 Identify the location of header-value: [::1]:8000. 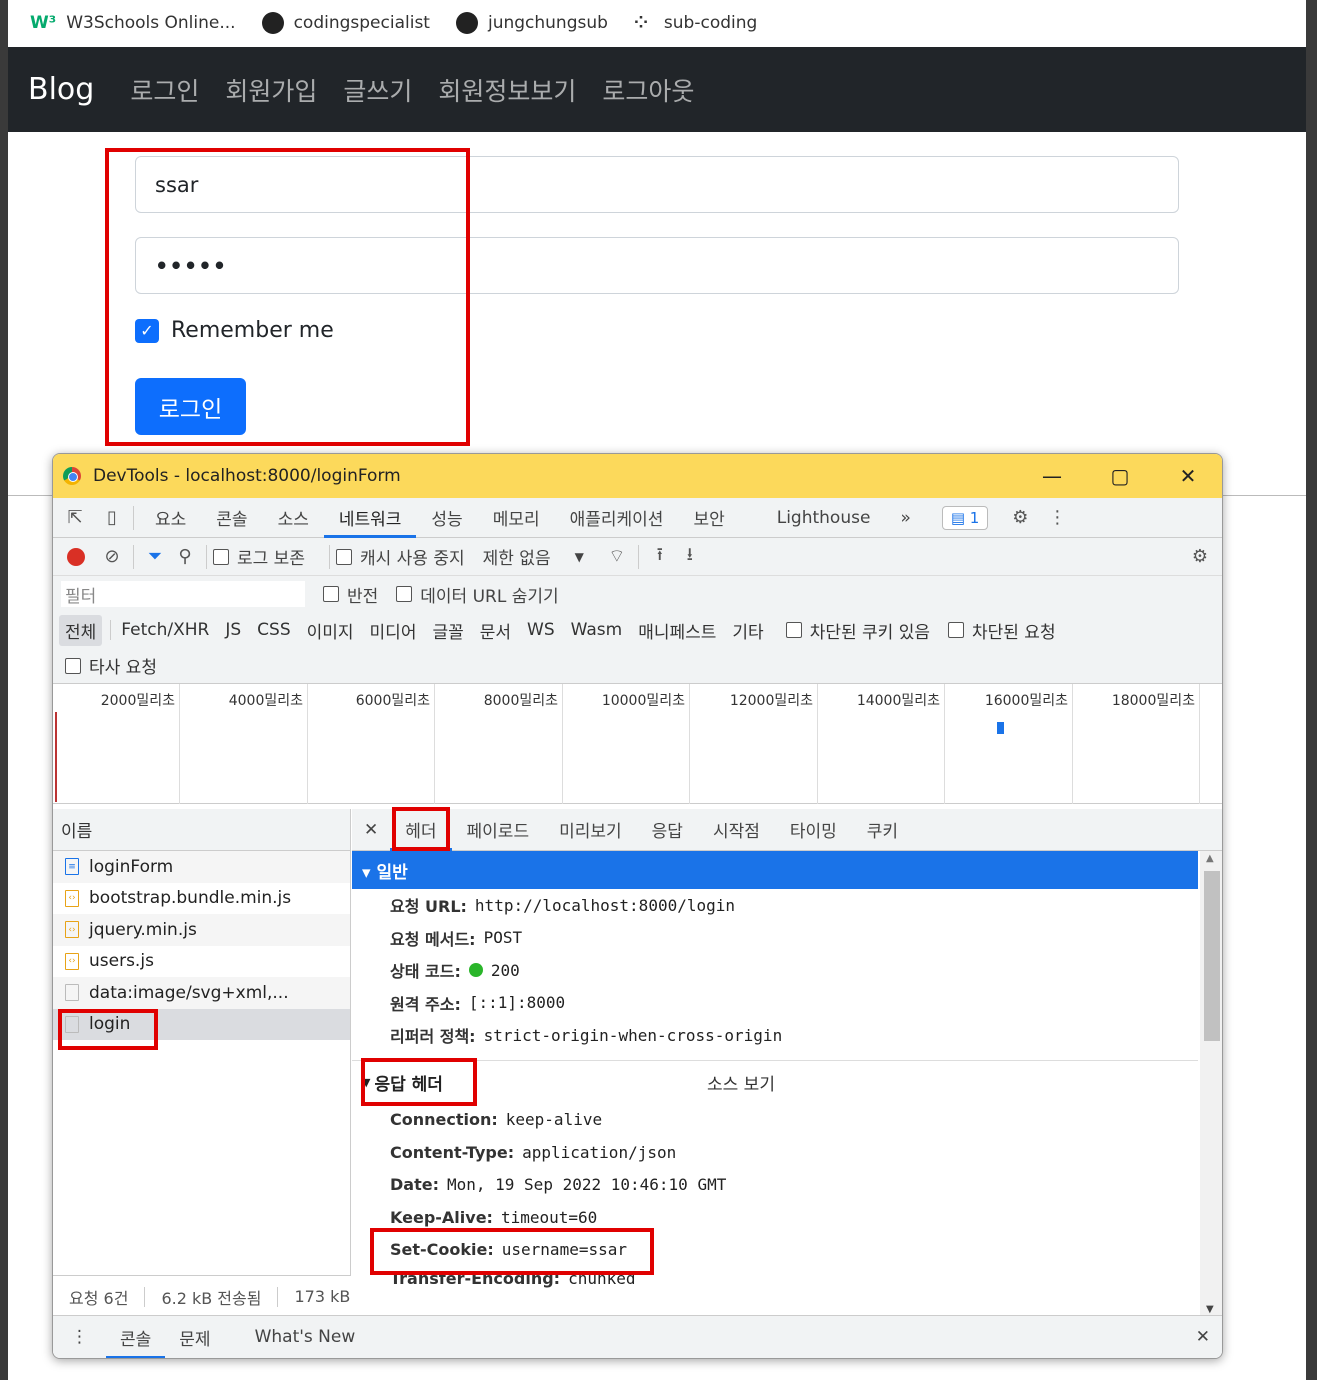
(517, 1003).